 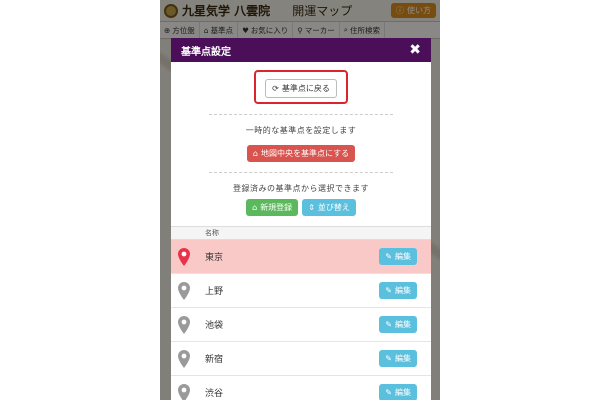 What do you see at coordinates (301, 143) in the screenshot?
I see `temporary-section: 一時的な基準点を設定します ⌂ 地図中央を基準点にする` at bounding box center [301, 143].